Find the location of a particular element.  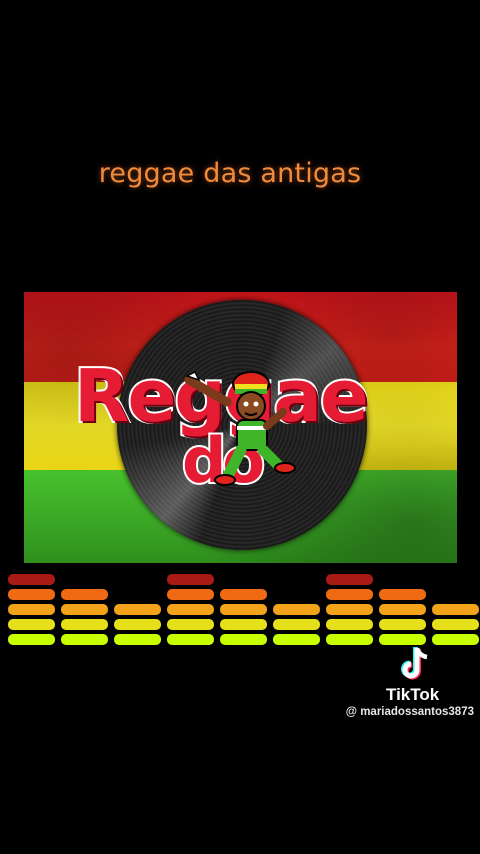

tiktok-username: @ mariadossantos3873 is located at coordinates (409, 712).